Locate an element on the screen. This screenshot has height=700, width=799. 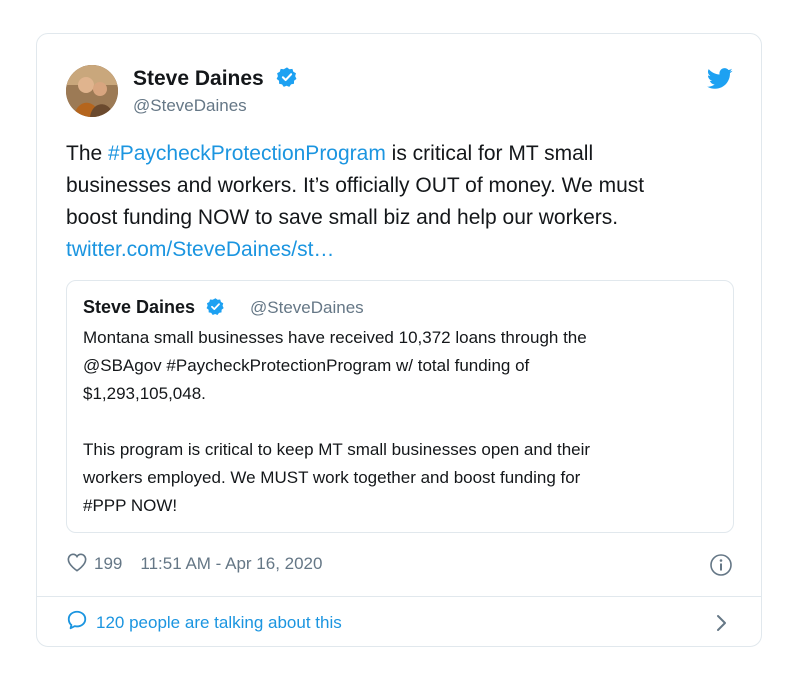
tweet-meta: 199 11:51 AM - Apr 16, 2020 is located at coordinates (194, 564).